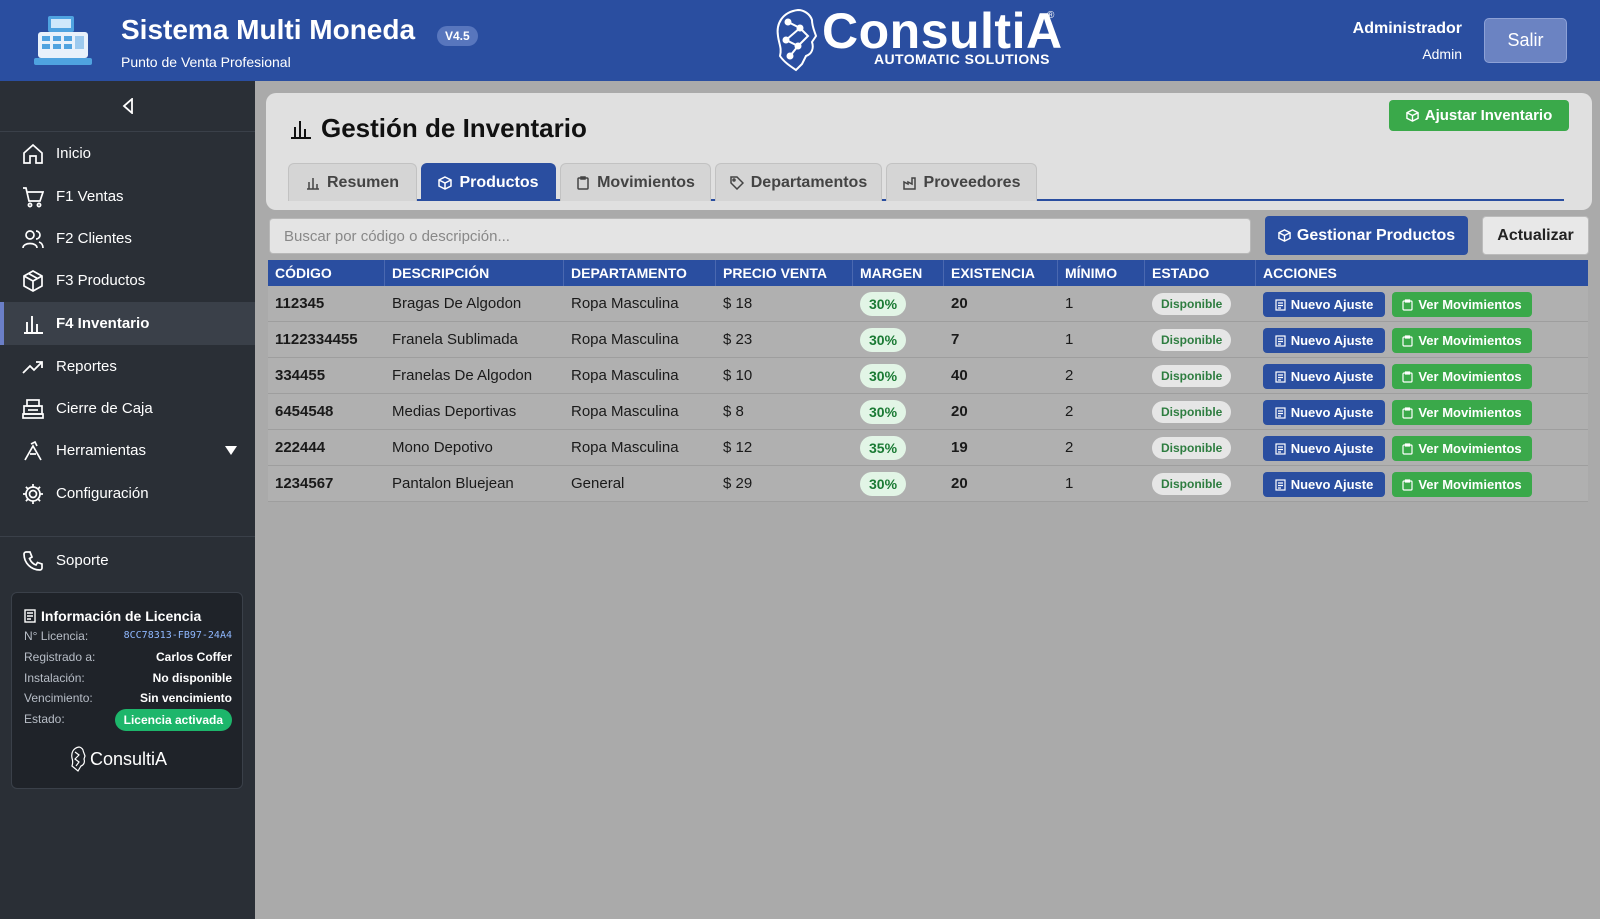  I want to click on manage-products-button: Gestionar Productos, so click(1366, 235).